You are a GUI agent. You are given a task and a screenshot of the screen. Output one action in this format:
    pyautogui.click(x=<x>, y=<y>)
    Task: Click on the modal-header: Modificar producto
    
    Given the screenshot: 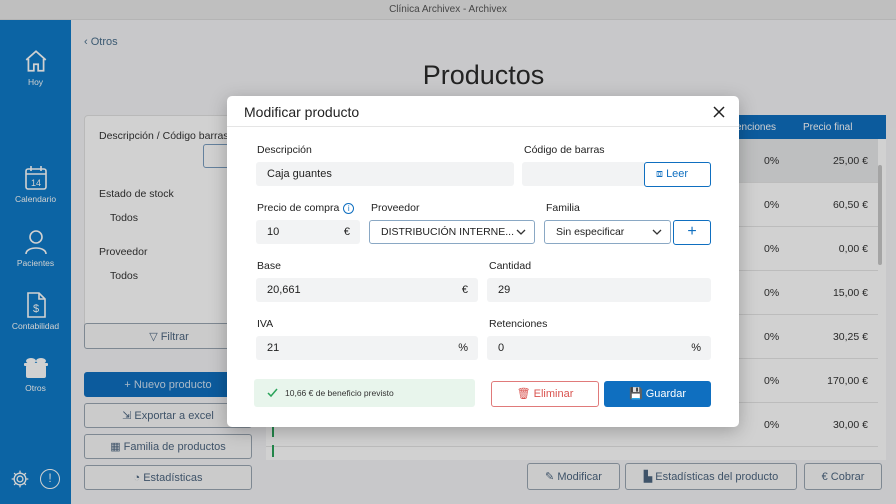 What is the action you would take?
    pyautogui.click(x=483, y=111)
    